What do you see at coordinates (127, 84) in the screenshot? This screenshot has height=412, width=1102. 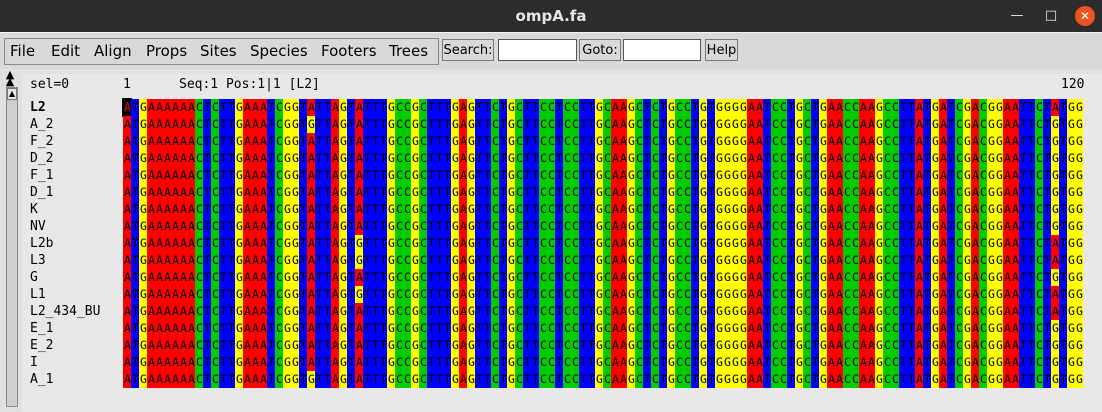 I see `ruler-start: 1` at bounding box center [127, 84].